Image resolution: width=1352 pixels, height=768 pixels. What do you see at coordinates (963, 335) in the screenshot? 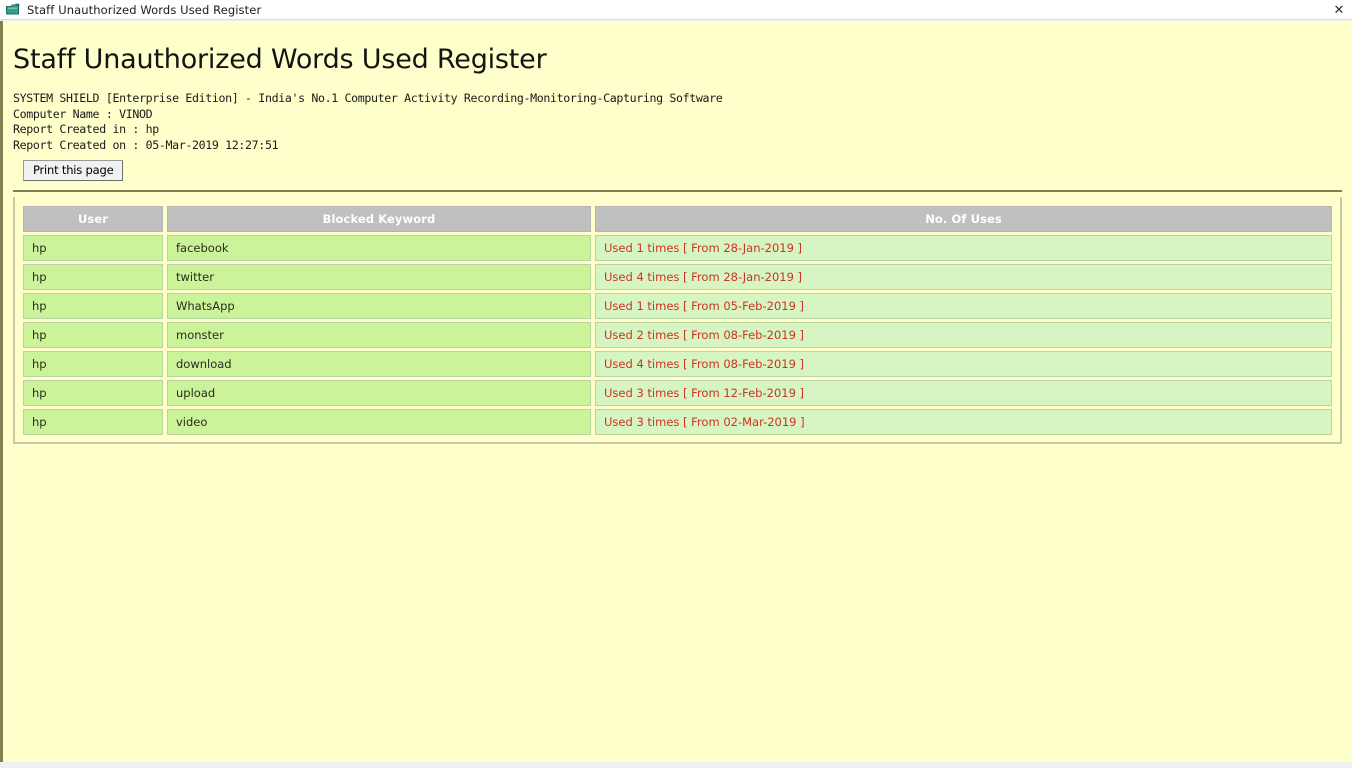
I see `cell-uses: Used 2 times [ From 08-Feb-2019 ]` at bounding box center [963, 335].